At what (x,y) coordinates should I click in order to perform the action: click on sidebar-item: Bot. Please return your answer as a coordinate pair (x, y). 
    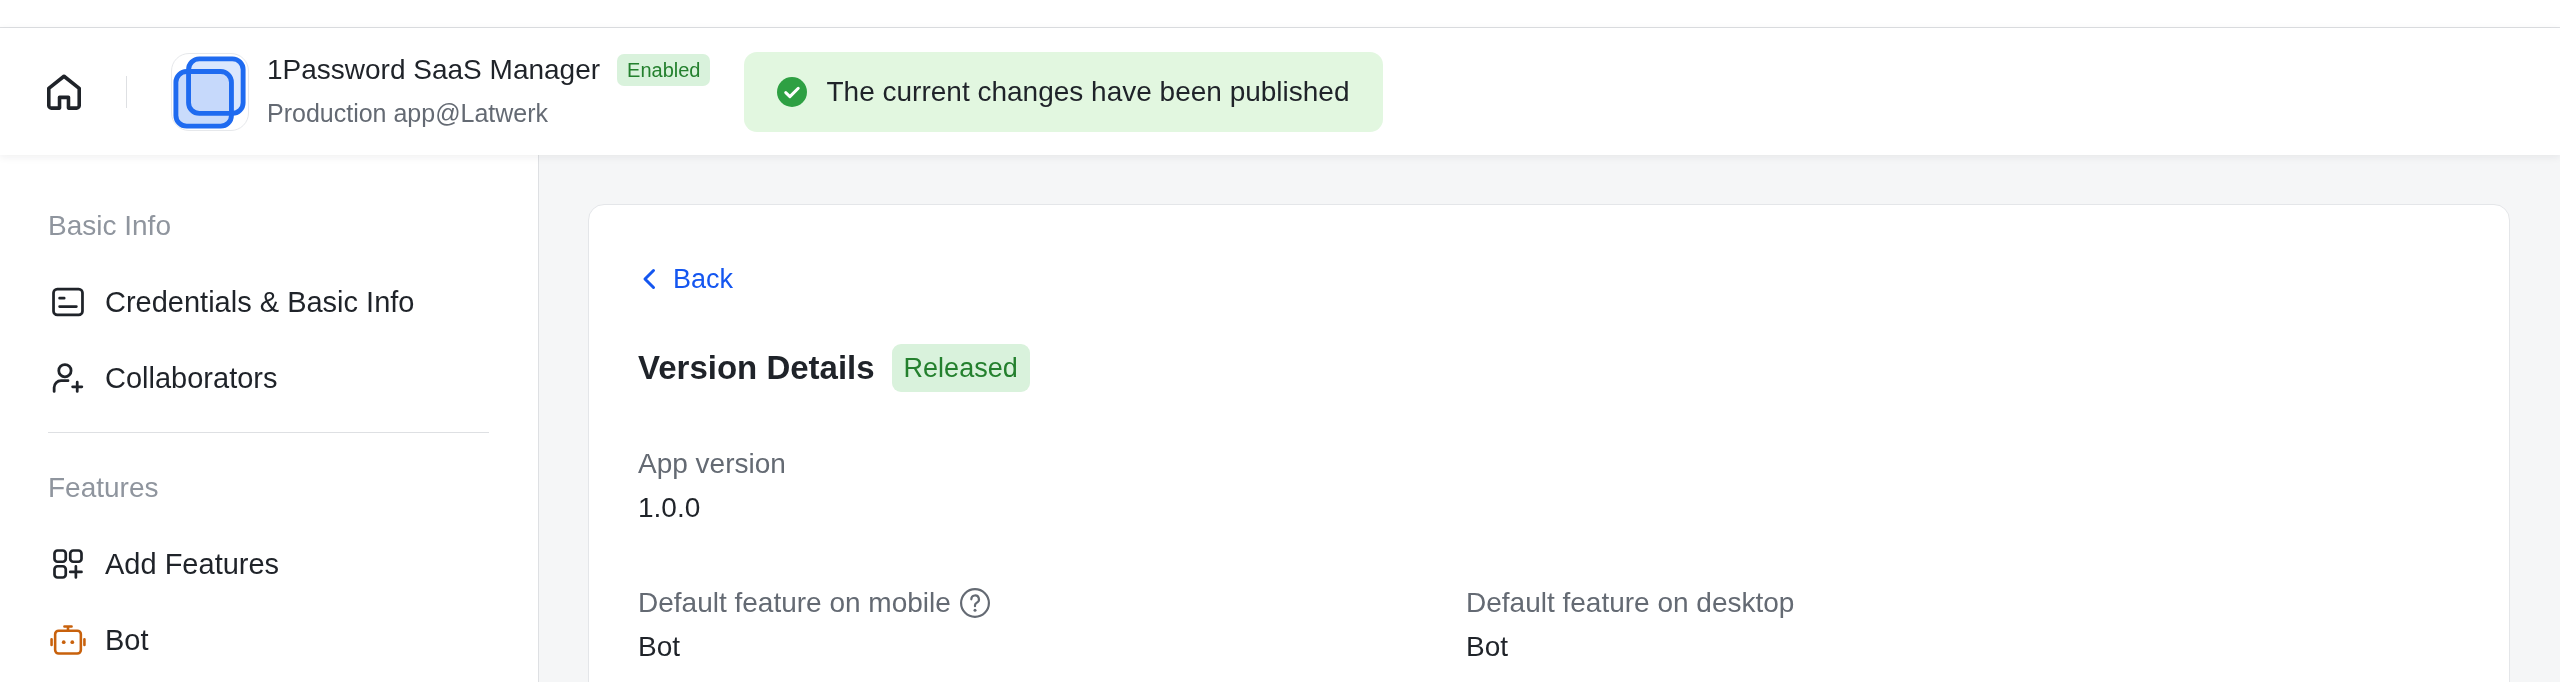
    Looking at the image, I should click on (268, 640).